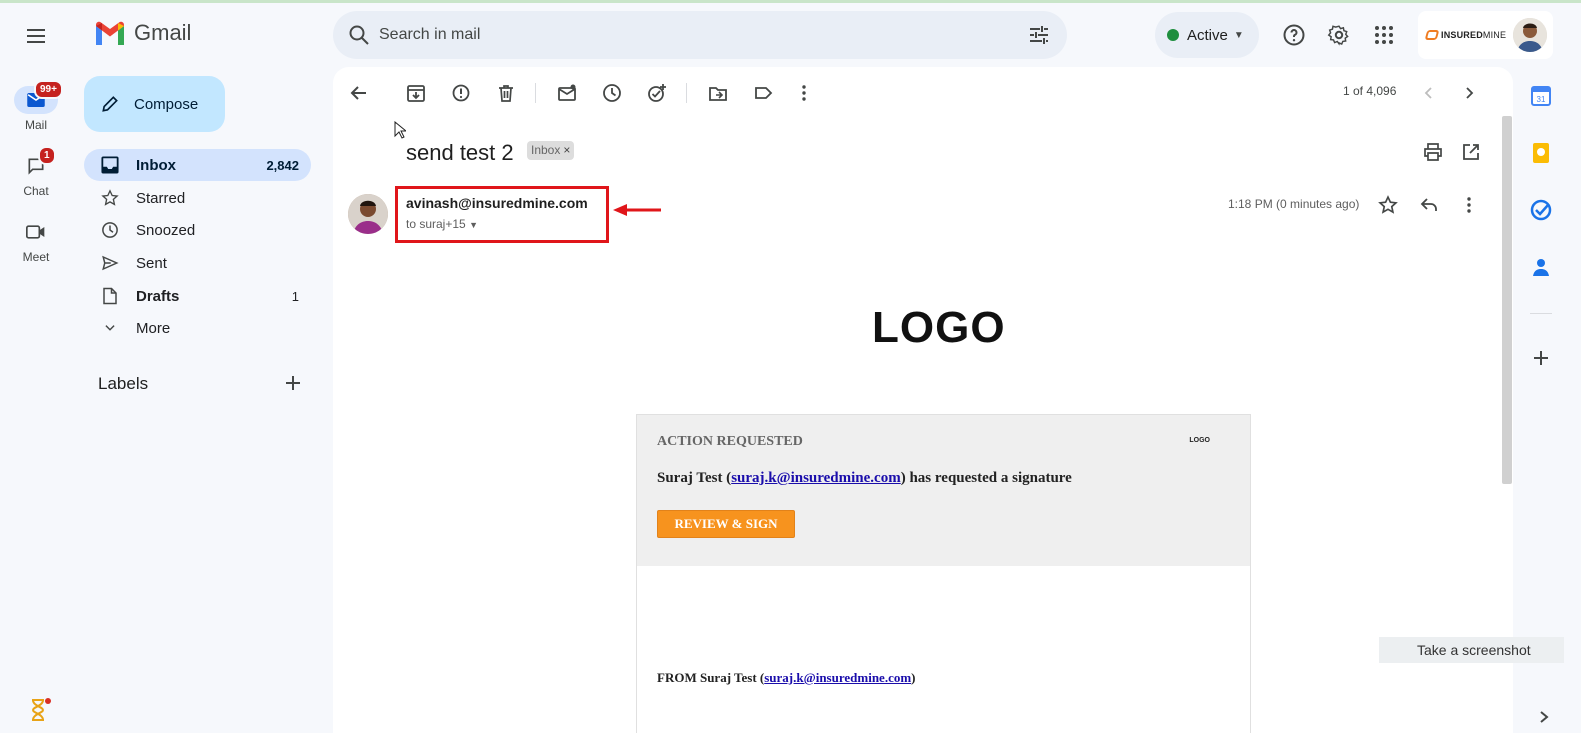 Image resolution: width=1581 pixels, height=733 pixels. What do you see at coordinates (1433, 152) in the screenshot?
I see `print-icon` at bounding box center [1433, 152].